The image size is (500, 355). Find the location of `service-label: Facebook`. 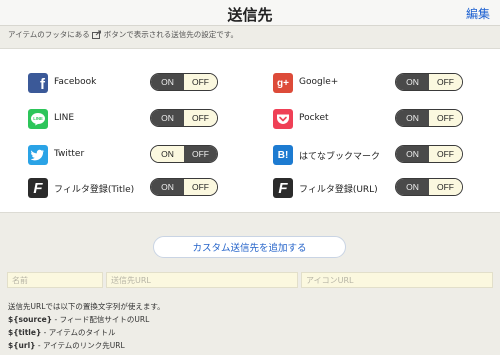

service-label: Facebook is located at coordinates (75, 82).